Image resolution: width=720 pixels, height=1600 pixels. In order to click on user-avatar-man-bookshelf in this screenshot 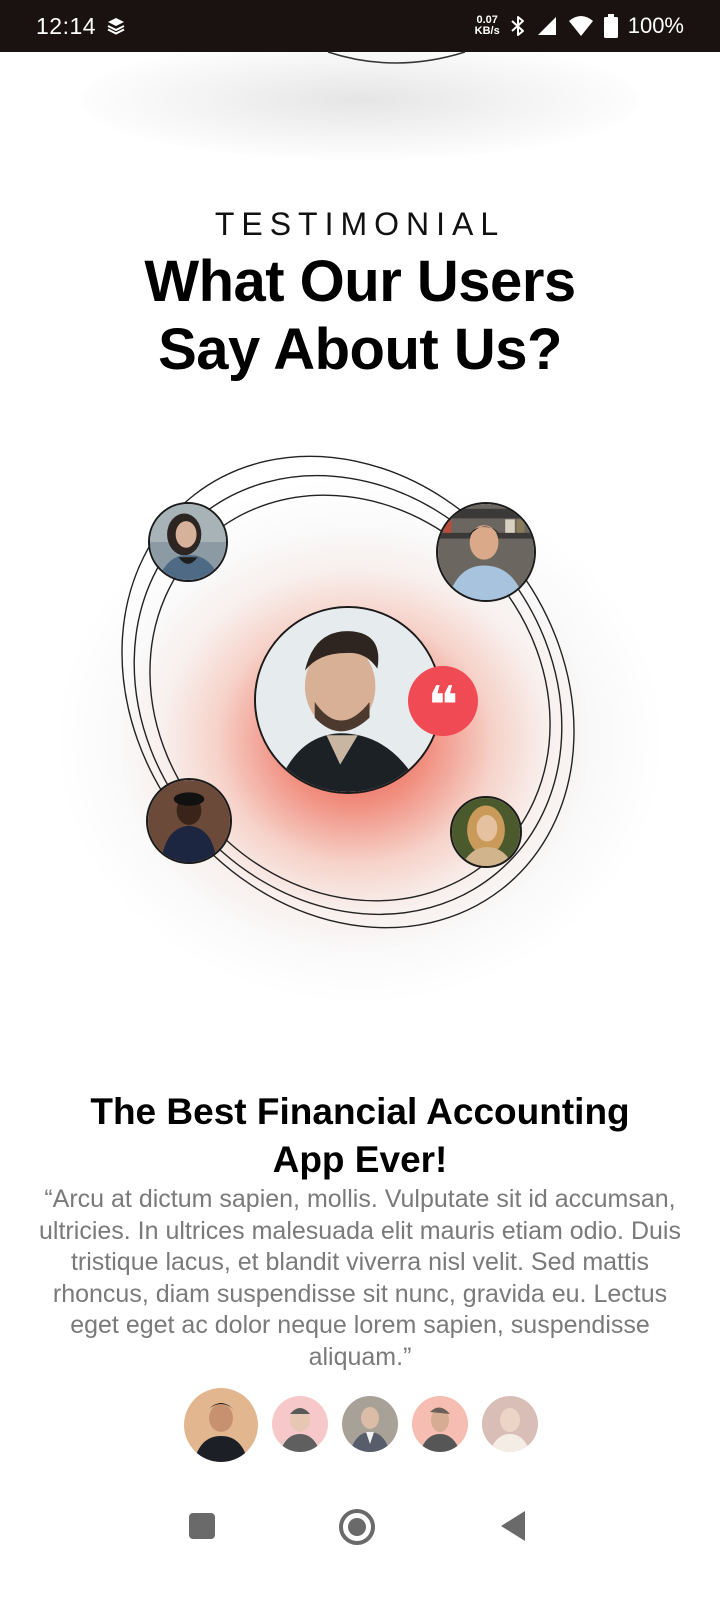, I will do `click(486, 552)`.